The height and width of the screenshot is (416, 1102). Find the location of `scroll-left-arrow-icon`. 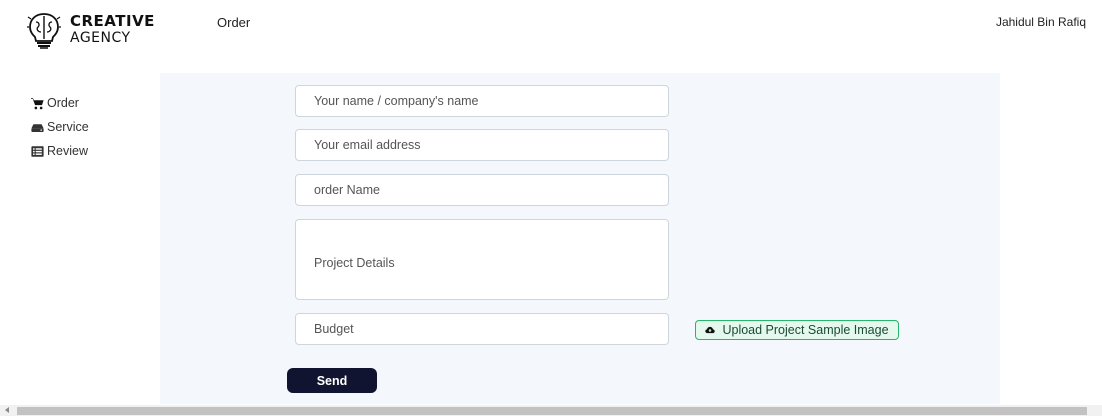

scroll-left-arrow-icon is located at coordinates (7, 410).